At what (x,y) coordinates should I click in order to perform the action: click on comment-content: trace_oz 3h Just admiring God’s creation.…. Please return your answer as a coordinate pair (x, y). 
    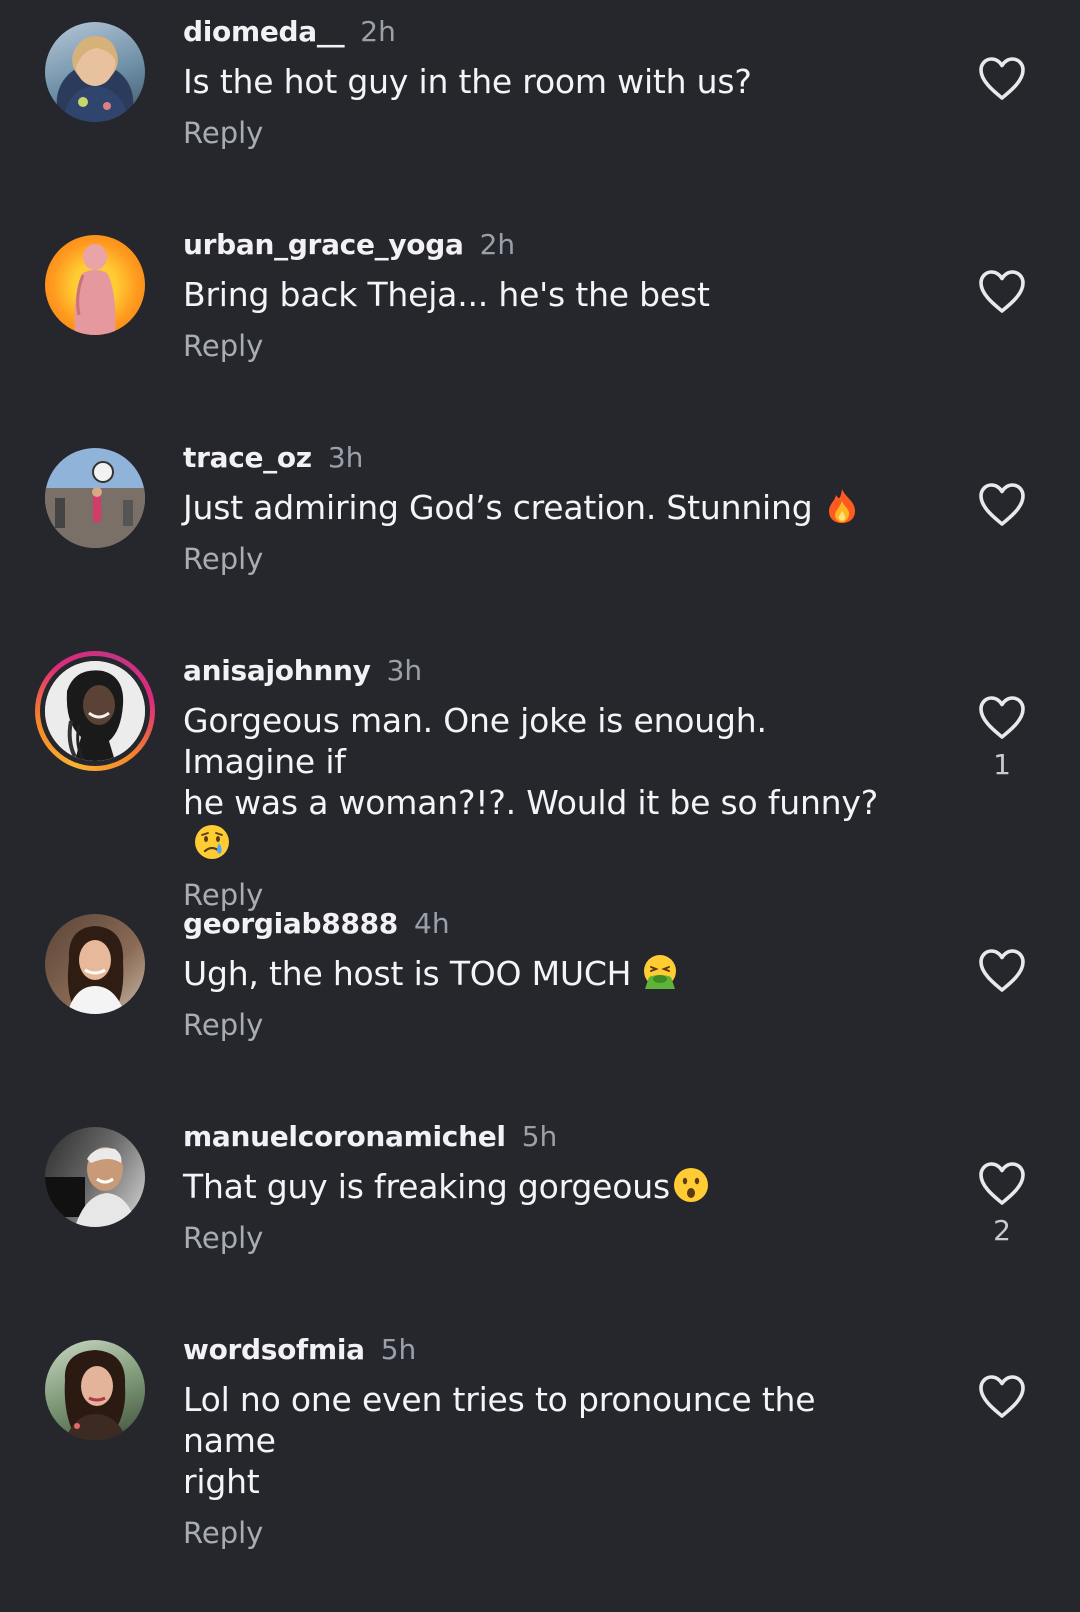
    Looking at the image, I should click on (543, 508).